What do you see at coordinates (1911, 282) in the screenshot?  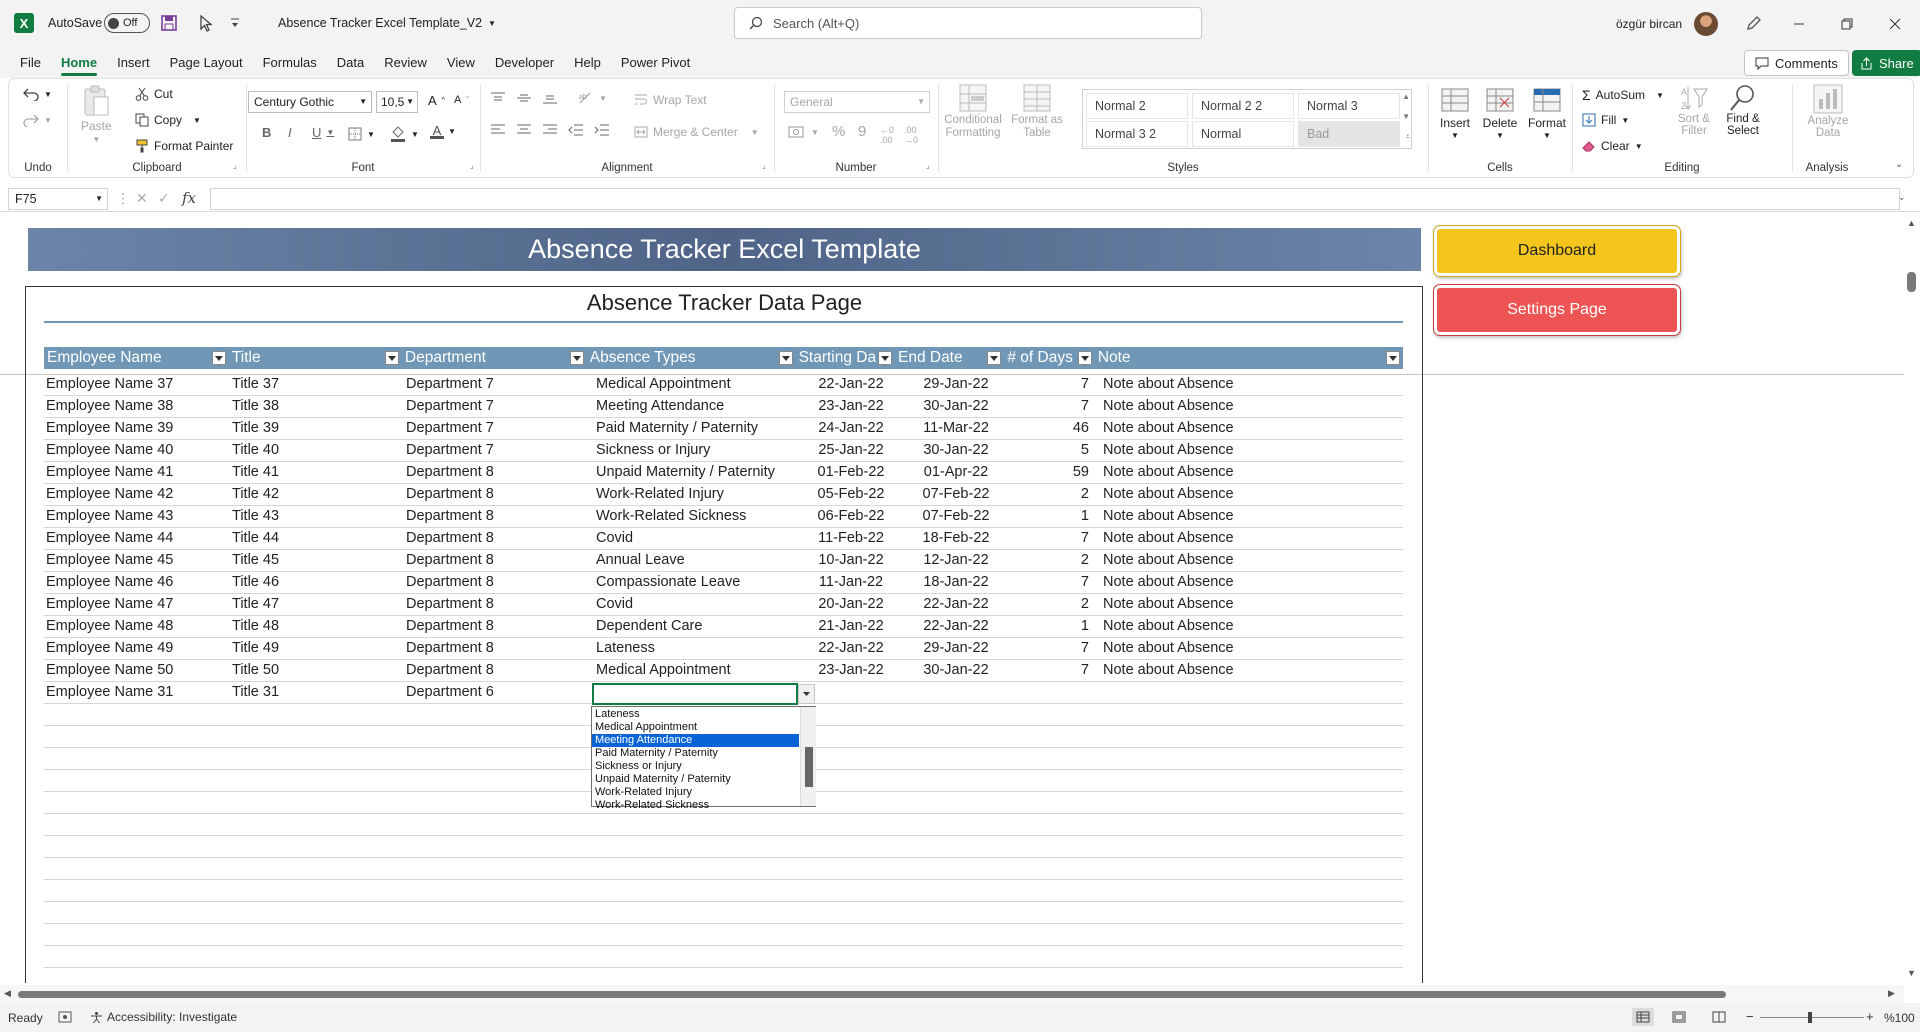 I see `vertical-scroll-thumb` at bounding box center [1911, 282].